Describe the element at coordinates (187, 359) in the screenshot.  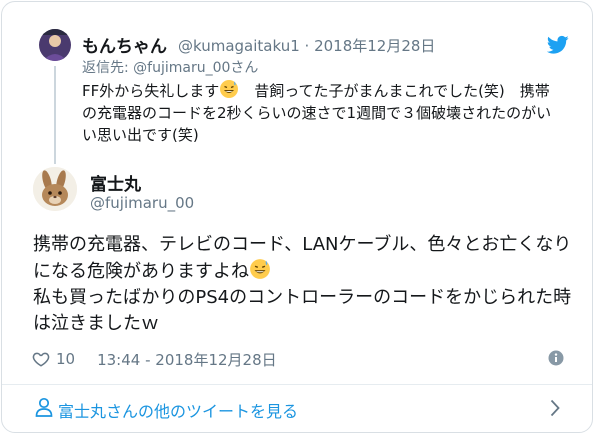
I see `tweet-timestamp: 13:44 - 2018年12月28日` at that location.